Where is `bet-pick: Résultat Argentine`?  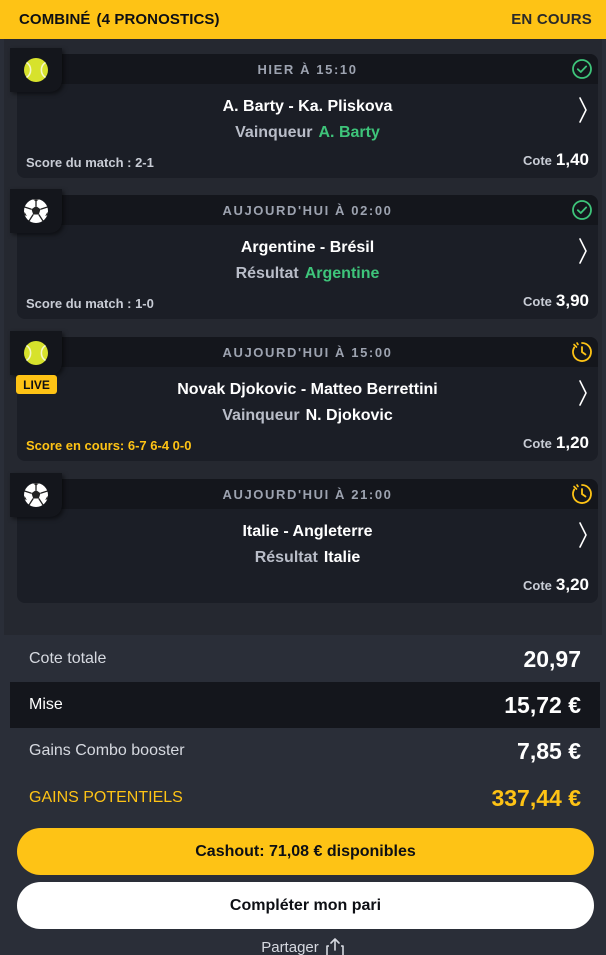 bet-pick: Résultat Argentine is located at coordinates (307, 274).